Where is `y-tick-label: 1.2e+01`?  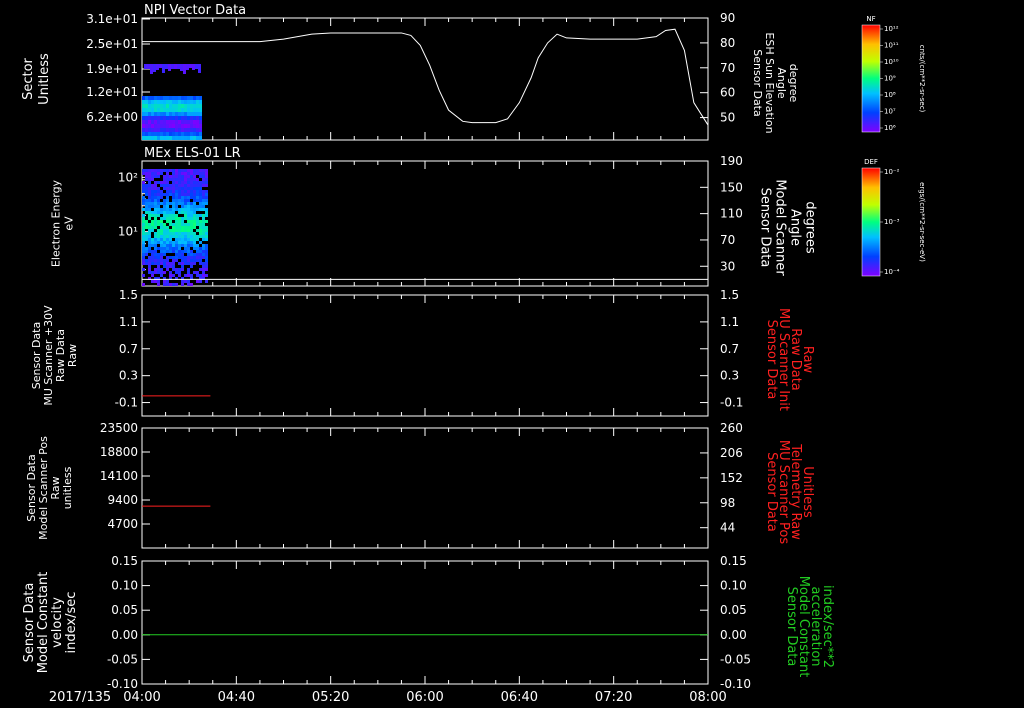
y-tick-label: 1.2e+01 is located at coordinates (112, 92).